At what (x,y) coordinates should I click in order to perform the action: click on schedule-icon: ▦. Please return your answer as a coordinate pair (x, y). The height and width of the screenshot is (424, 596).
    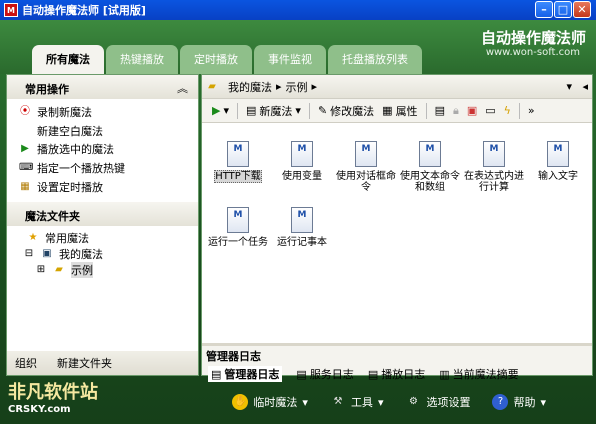
    Looking at the image, I should click on (25, 186).